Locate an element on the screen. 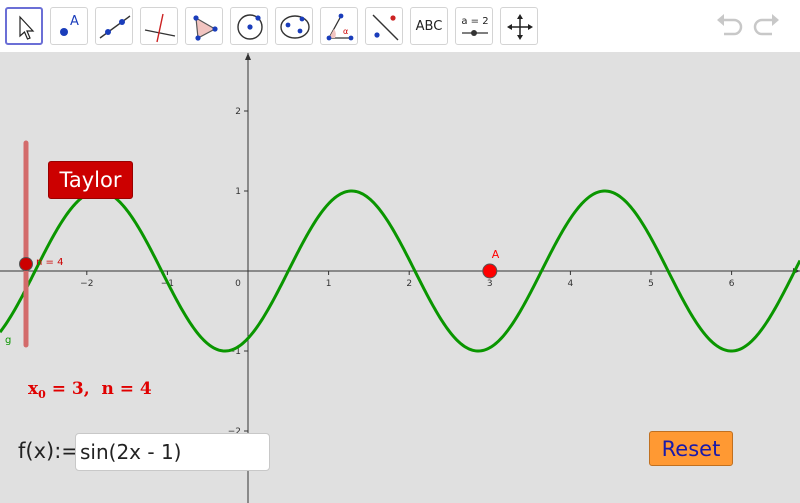  slider-tool-label: a = 2 is located at coordinates (474, 21).